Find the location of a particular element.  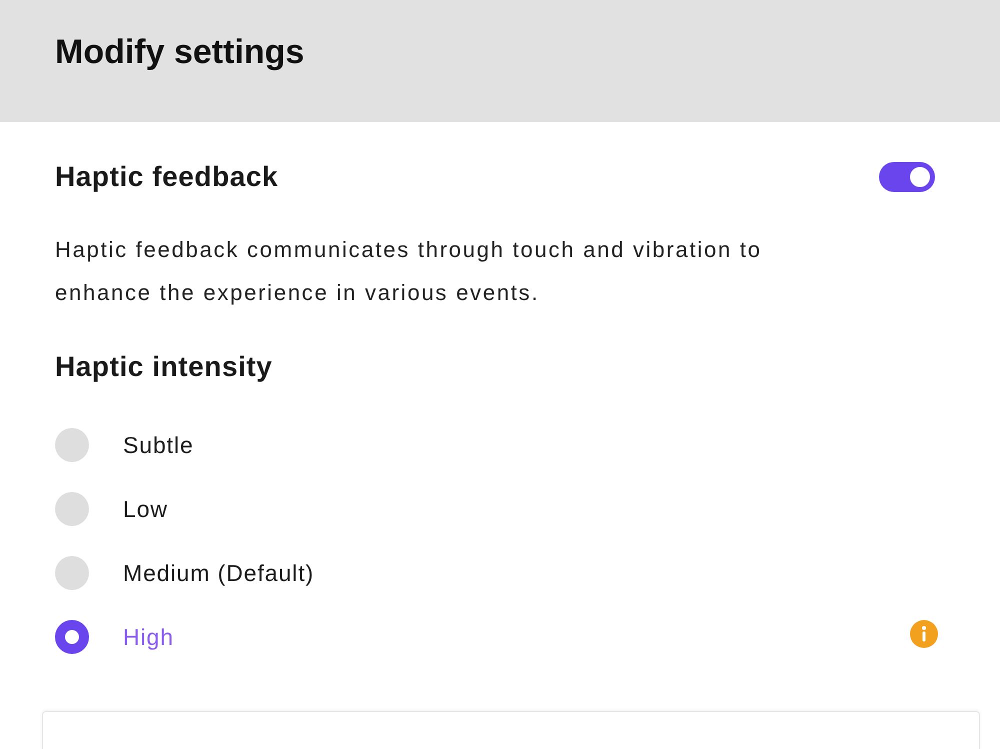

toggle-switch is located at coordinates (907, 177).